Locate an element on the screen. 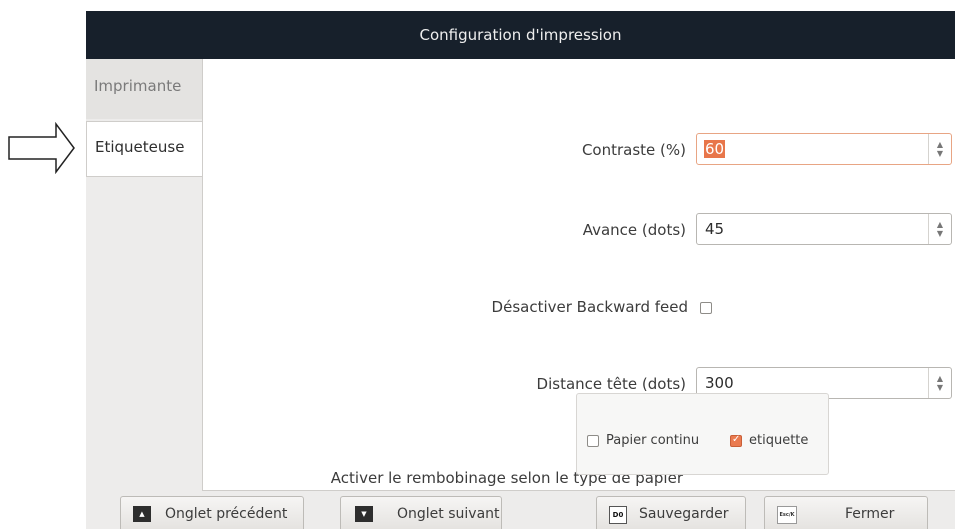  save-key-icon: D0 is located at coordinates (618, 515).